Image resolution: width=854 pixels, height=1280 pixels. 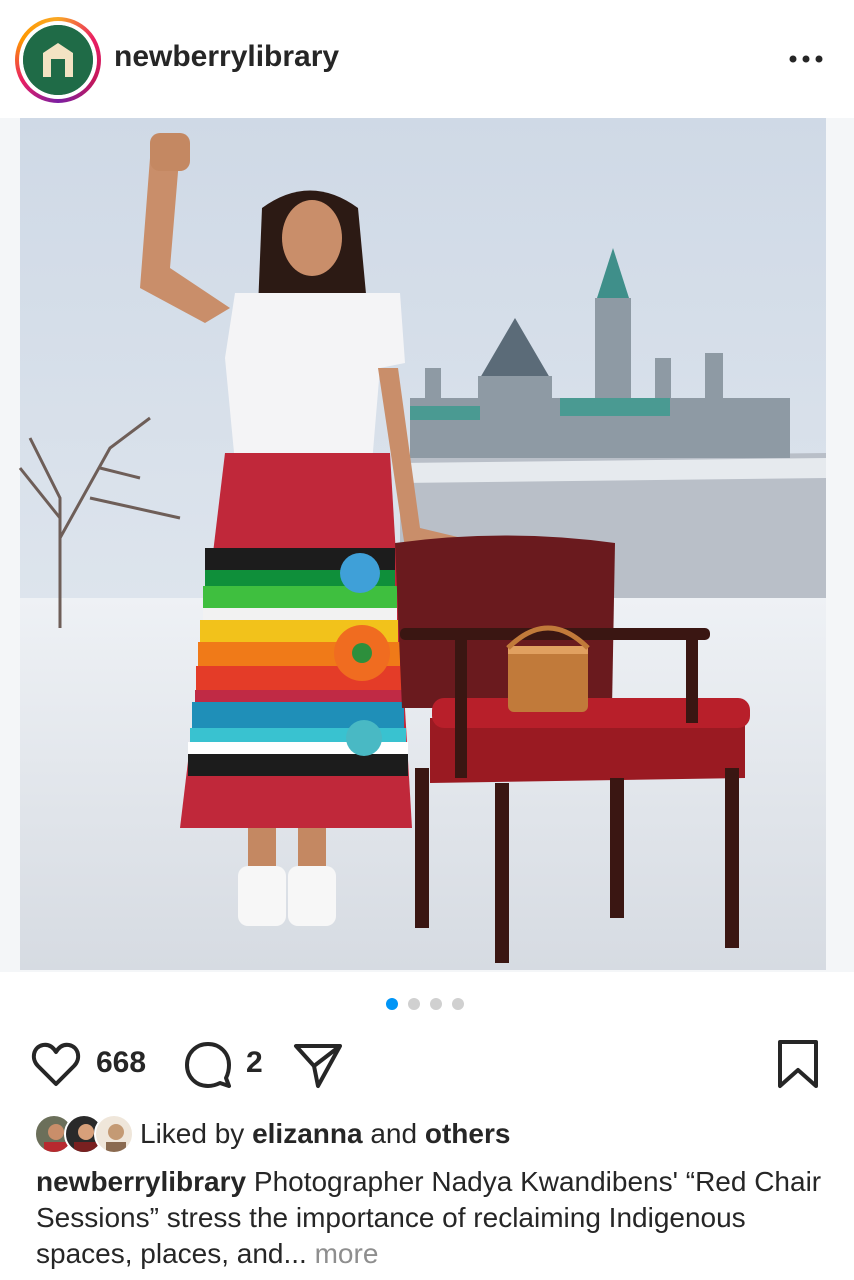 What do you see at coordinates (318, 1064) in the screenshot?
I see `send-icon` at bounding box center [318, 1064].